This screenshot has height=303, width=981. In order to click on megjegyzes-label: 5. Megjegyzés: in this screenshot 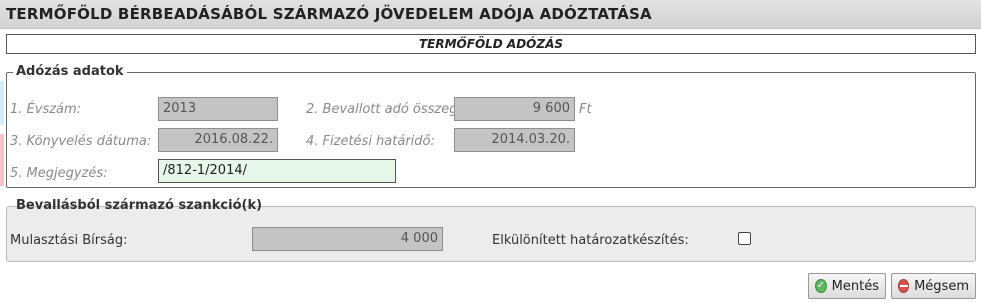, I will do `click(59, 173)`.